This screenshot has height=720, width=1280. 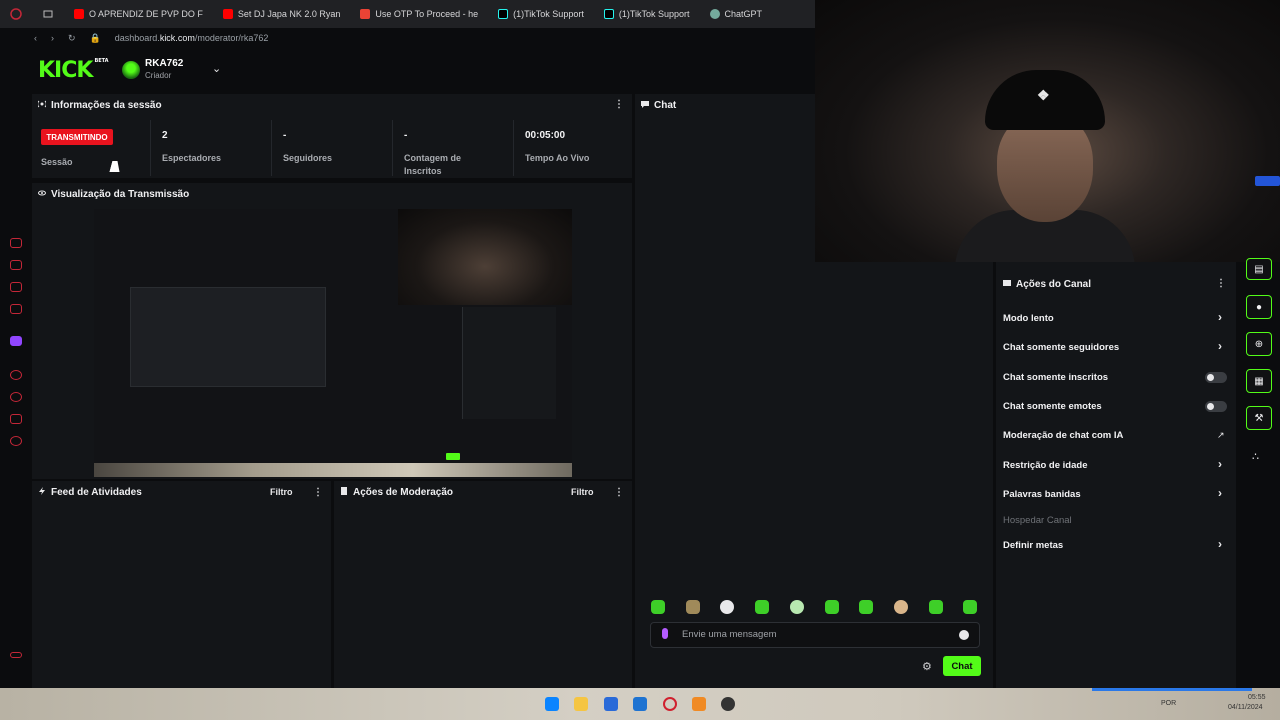 I want to click on forward-icon: ›, so click(x=52, y=38).